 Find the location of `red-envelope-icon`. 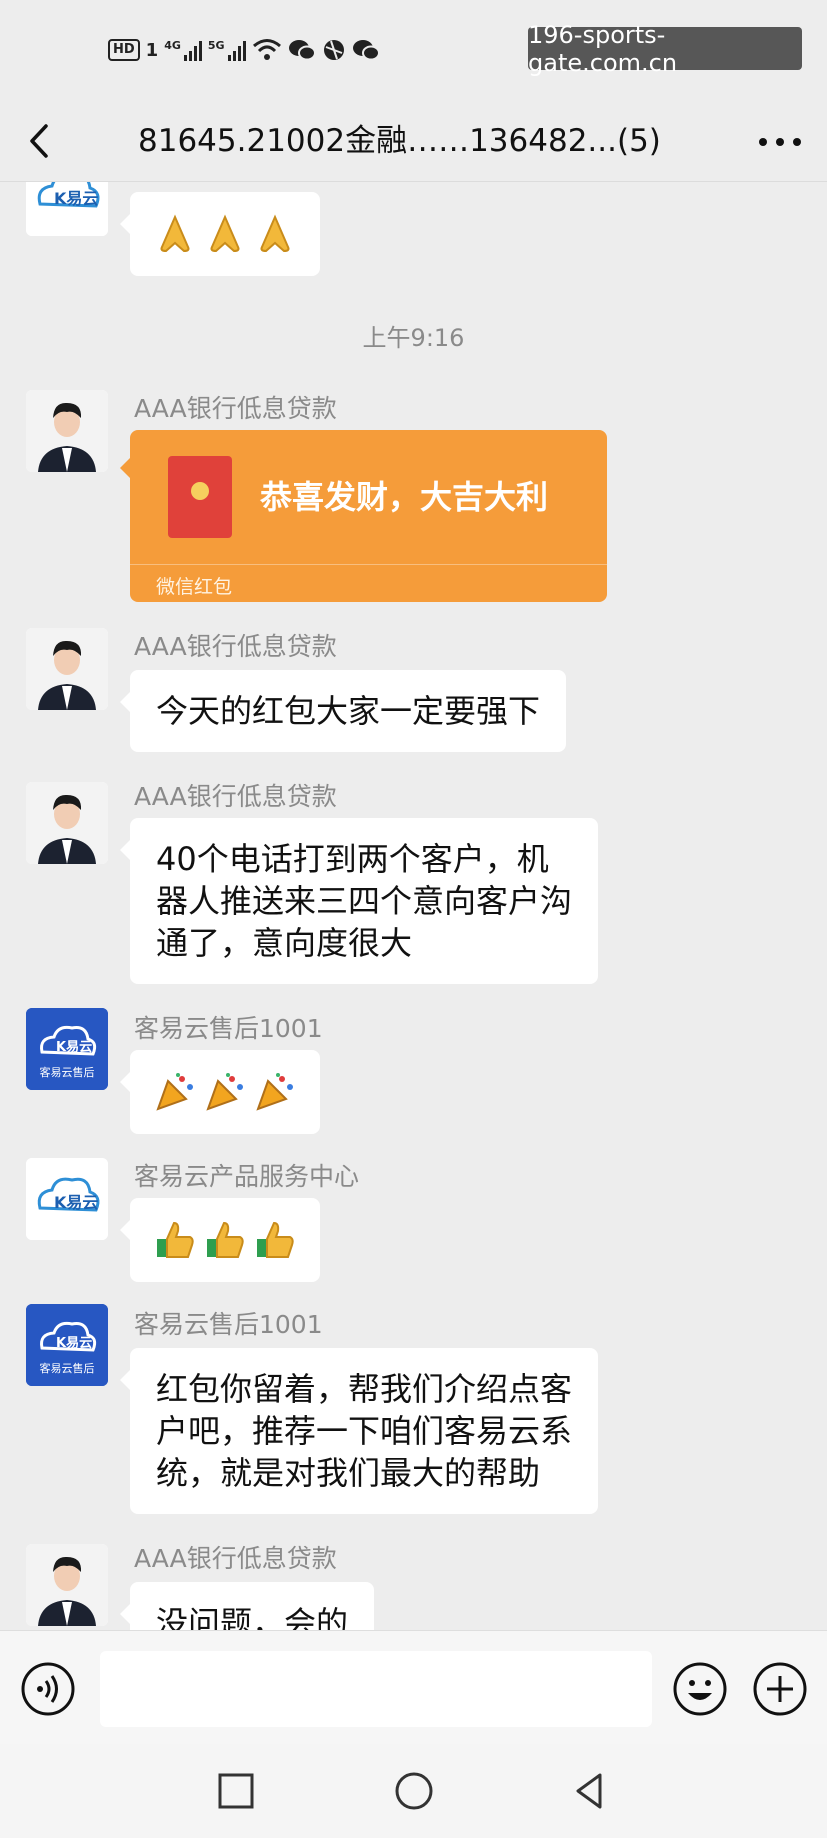

red-envelope-icon is located at coordinates (200, 497).